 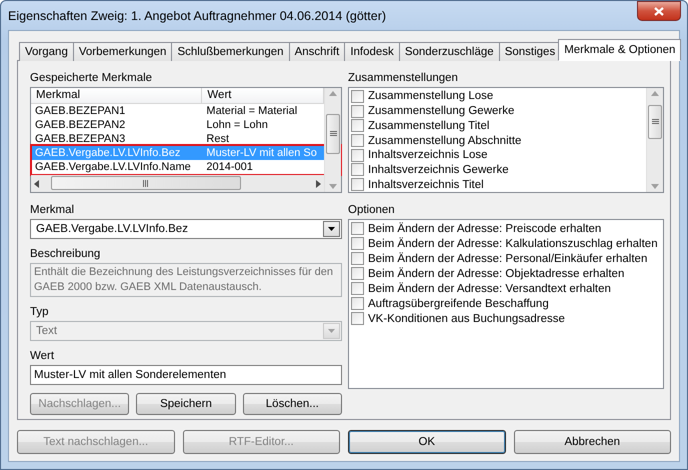 What do you see at coordinates (466, 318) in the screenshot?
I see `checkbox-label: VK-Konditionen aus Buchungsadresse` at bounding box center [466, 318].